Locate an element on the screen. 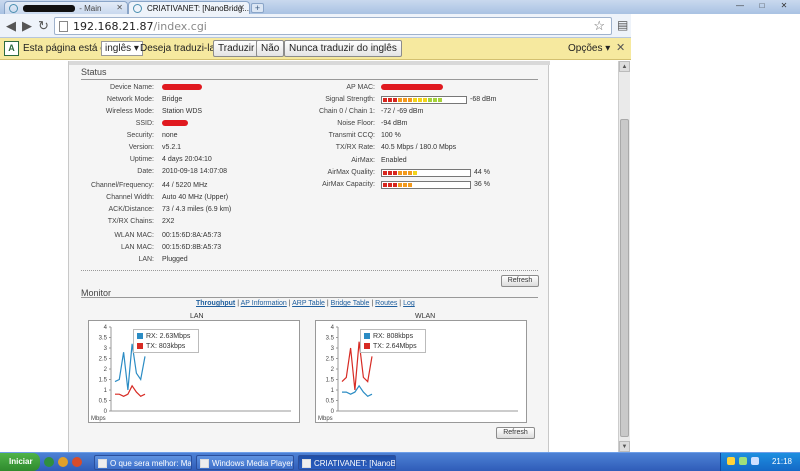 The width and height of the screenshot is (800, 471). header-strip is located at coordinates (309, 63).